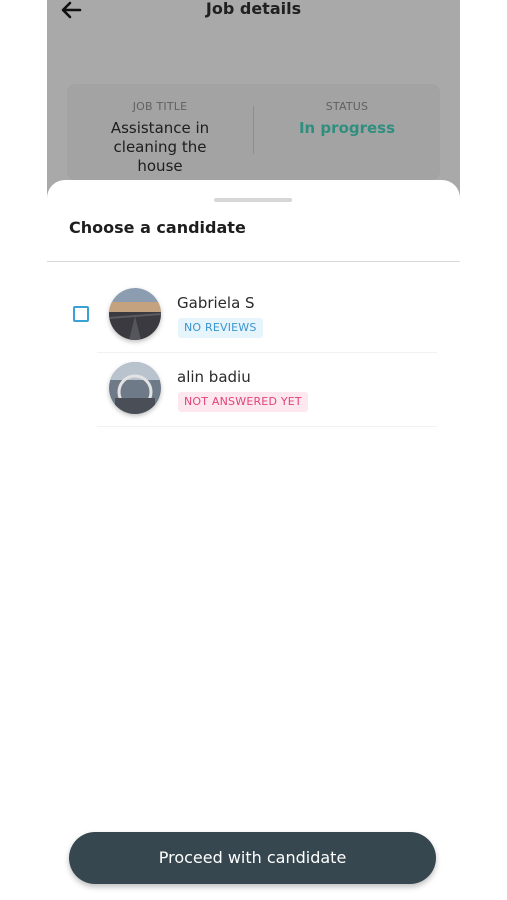 The width and height of the screenshot is (507, 900). Describe the element at coordinates (253, 9) in the screenshot. I see `page-title: Job details` at that location.